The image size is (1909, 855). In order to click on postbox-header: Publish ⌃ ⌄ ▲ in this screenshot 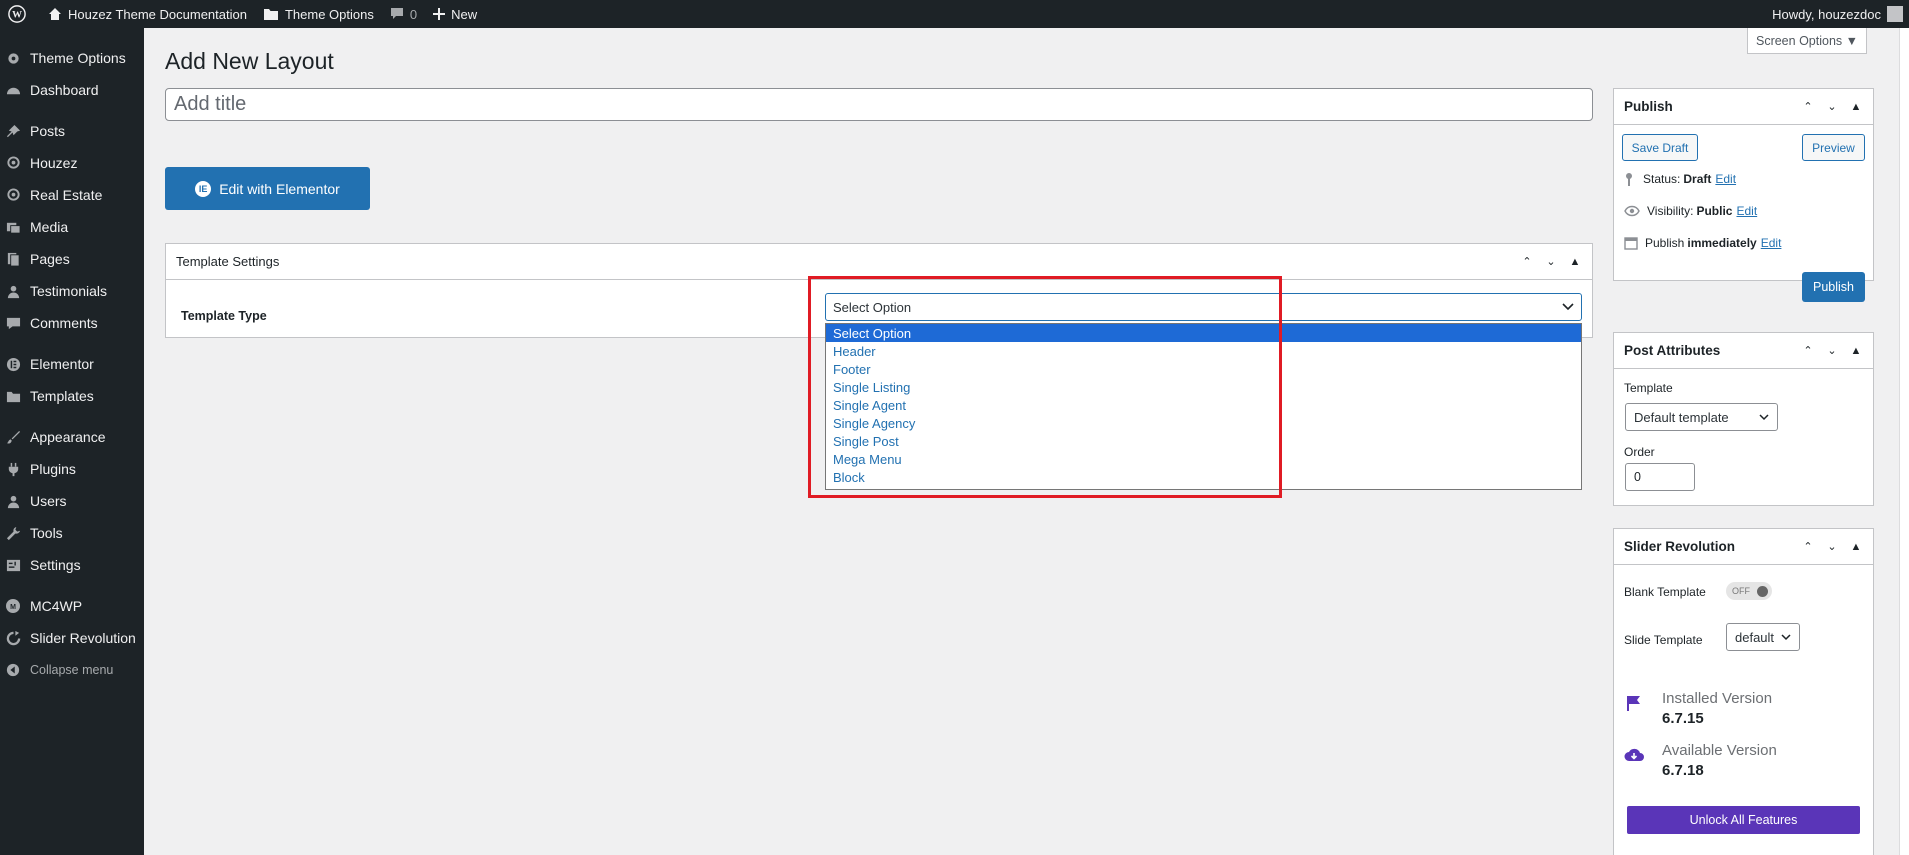, I will do `click(1743, 107)`.